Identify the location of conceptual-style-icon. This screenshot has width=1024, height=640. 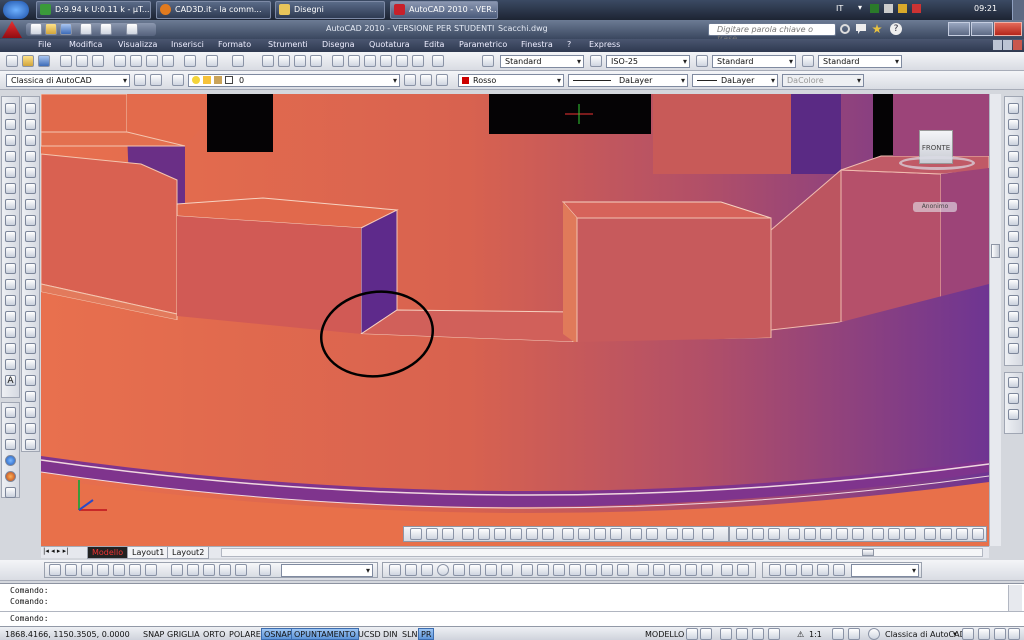
(839, 570).